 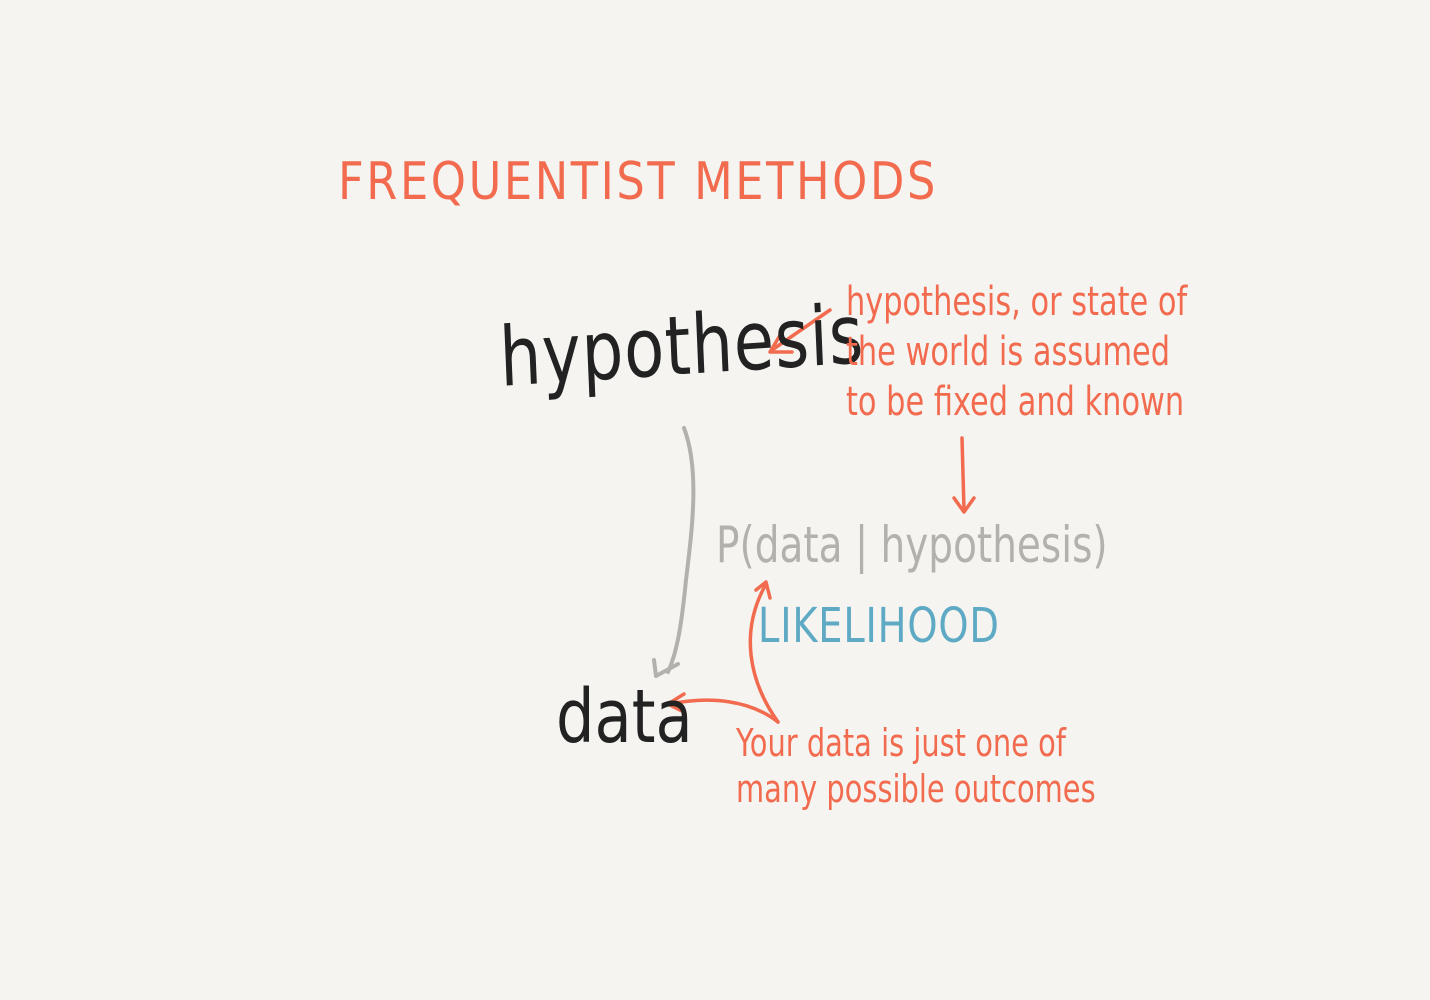 I want to click on likelihood-formula: P(data | hypothesis), so click(x=912, y=545).